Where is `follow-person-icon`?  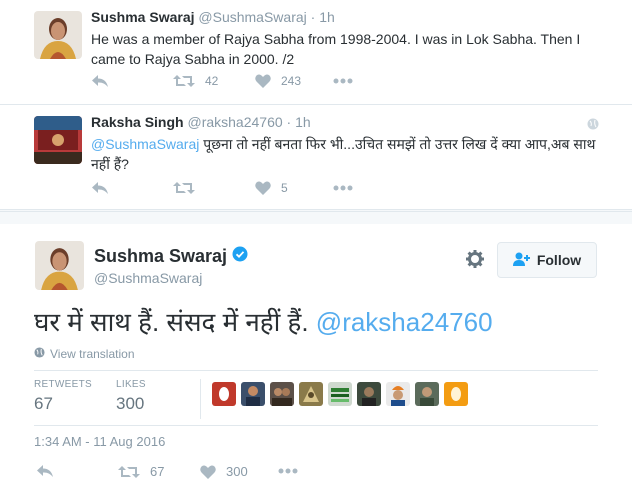 follow-person-icon is located at coordinates (521, 260).